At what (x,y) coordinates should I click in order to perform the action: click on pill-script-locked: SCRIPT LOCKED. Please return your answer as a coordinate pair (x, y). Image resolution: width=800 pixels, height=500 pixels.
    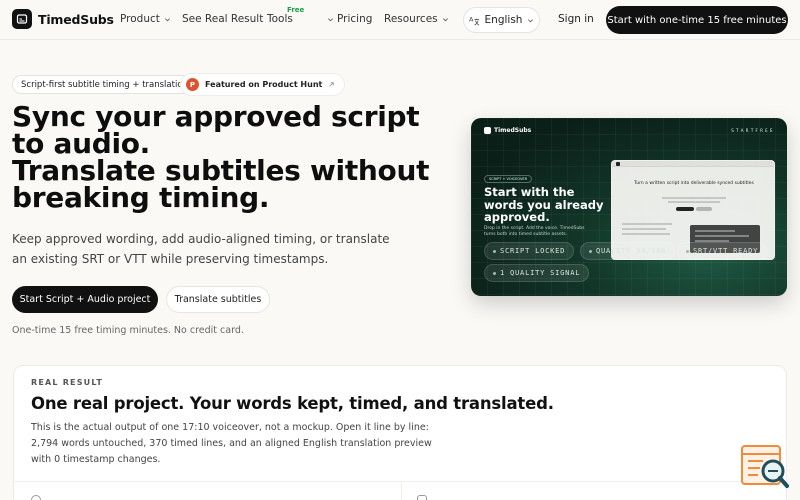
    Looking at the image, I should click on (529, 251).